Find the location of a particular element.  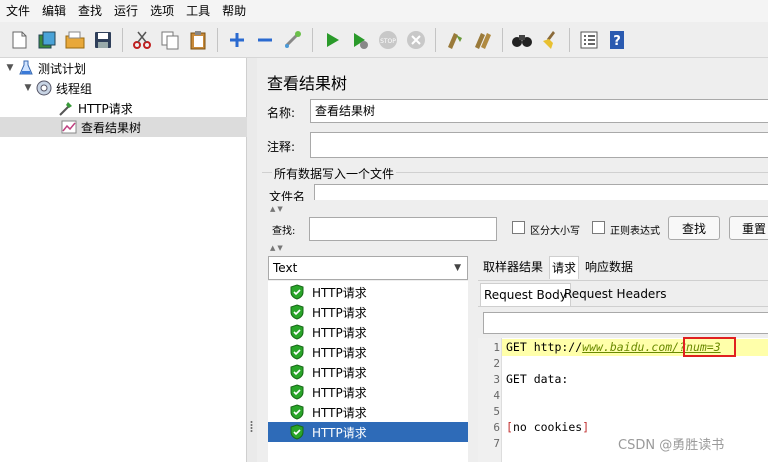

find-button: 查找 is located at coordinates (694, 228).